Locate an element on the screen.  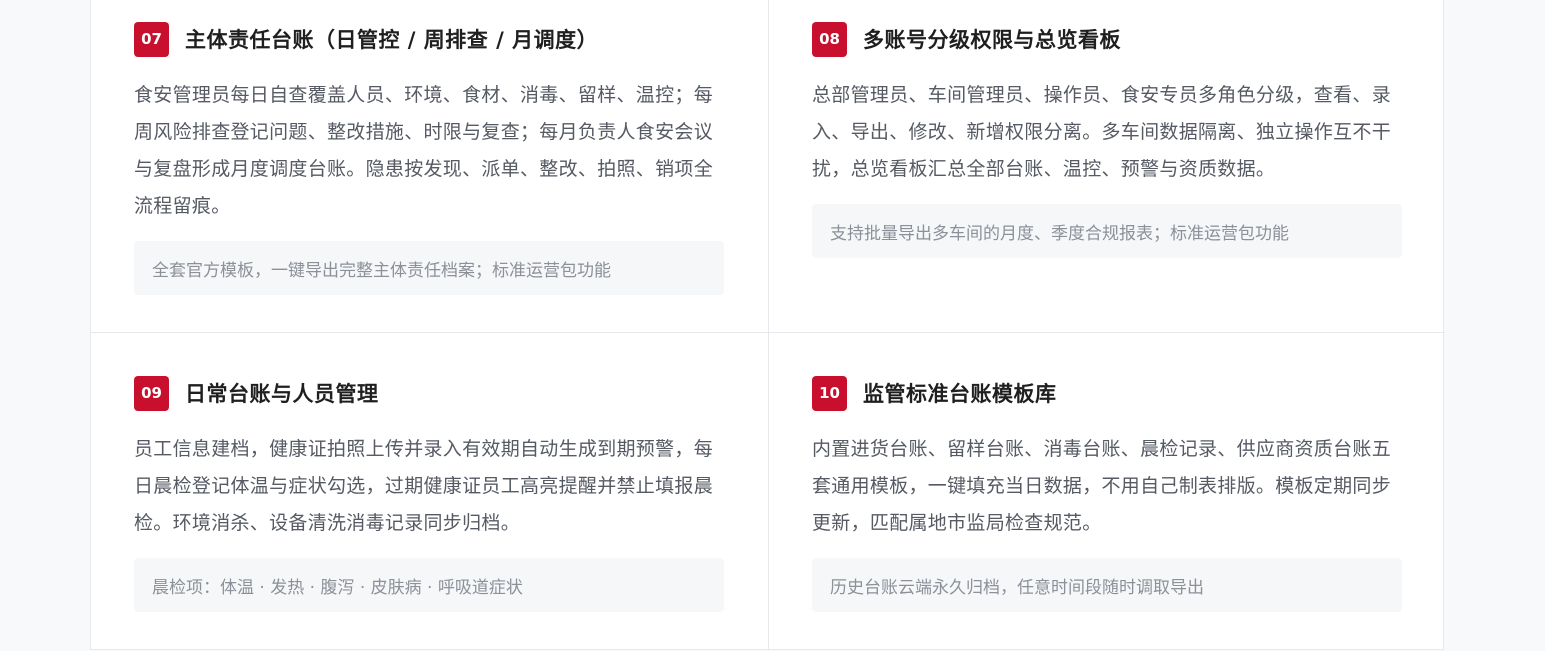
card-header: 10 监管标准台账模板库 is located at coordinates (1107, 393).